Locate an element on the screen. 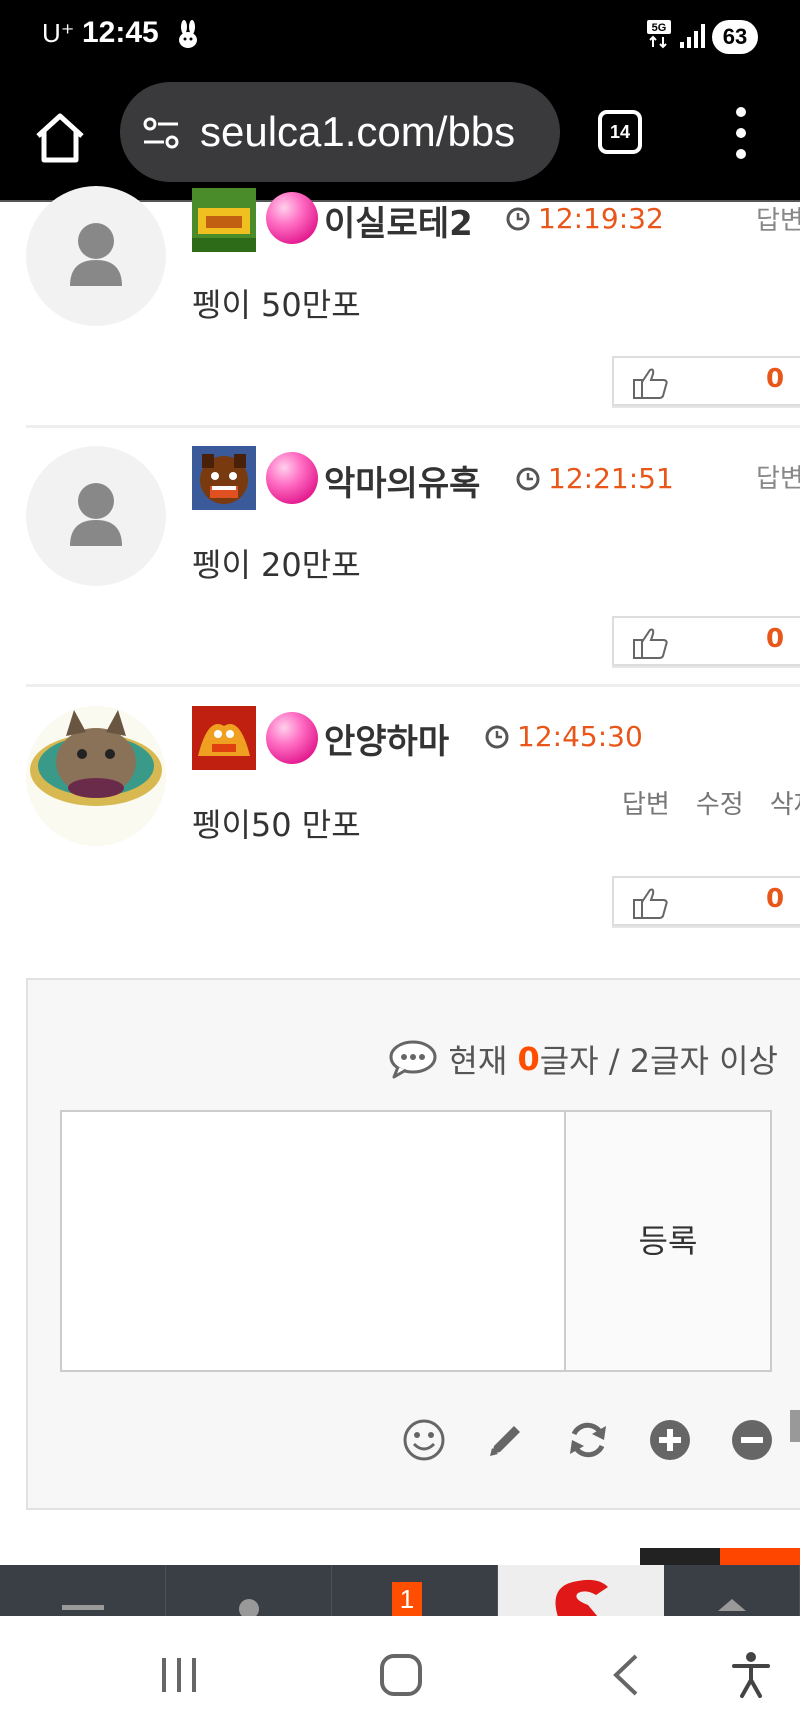 This screenshot has height=1734, width=800. 5g-icon: 5G is located at coordinates (659, 34).